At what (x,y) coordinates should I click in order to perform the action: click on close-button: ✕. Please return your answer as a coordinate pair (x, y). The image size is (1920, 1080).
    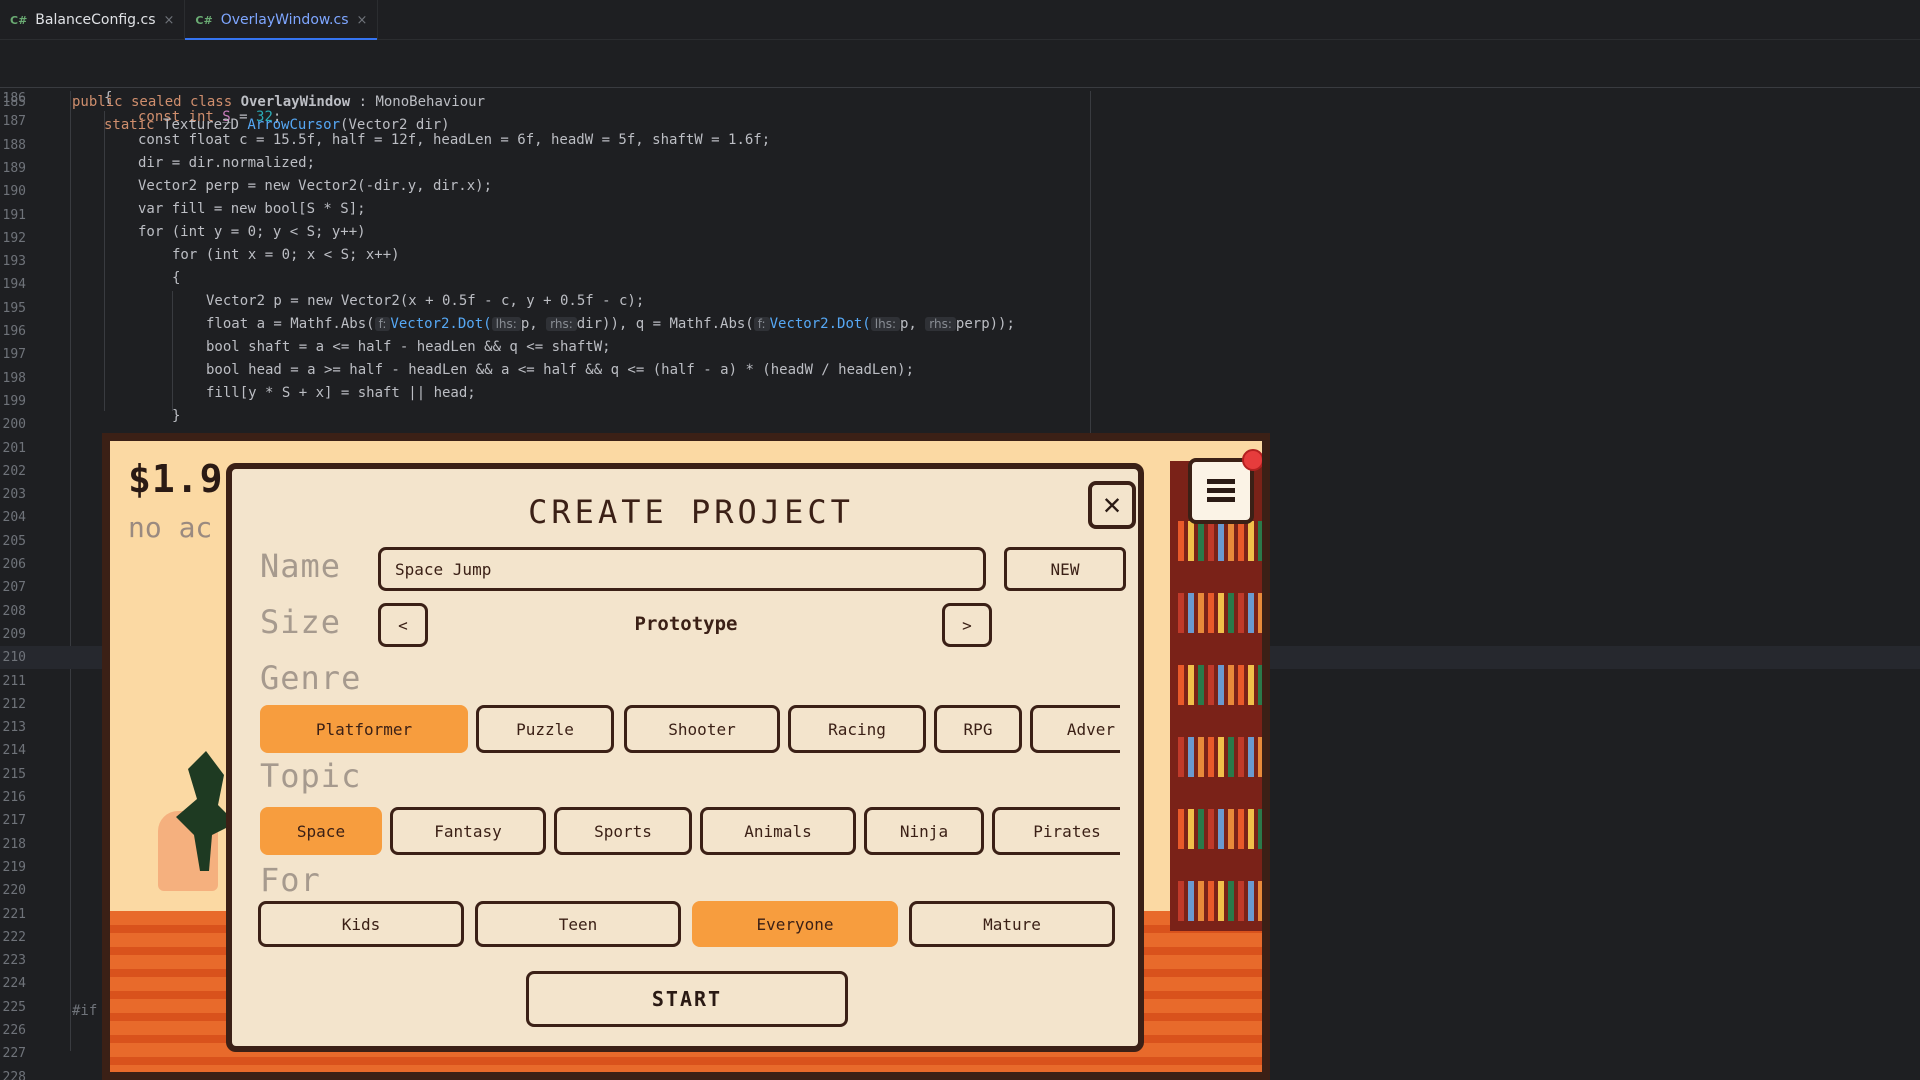
    Looking at the image, I should click on (1112, 505).